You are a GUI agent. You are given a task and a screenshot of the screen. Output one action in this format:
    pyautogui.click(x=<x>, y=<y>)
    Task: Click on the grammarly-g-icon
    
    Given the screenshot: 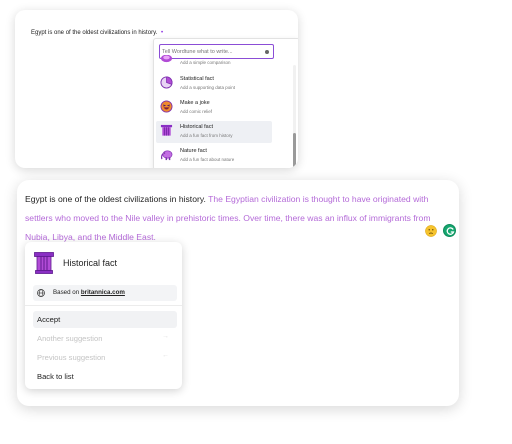 What is the action you would take?
    pyautogui.click(x=450, y=231)
    